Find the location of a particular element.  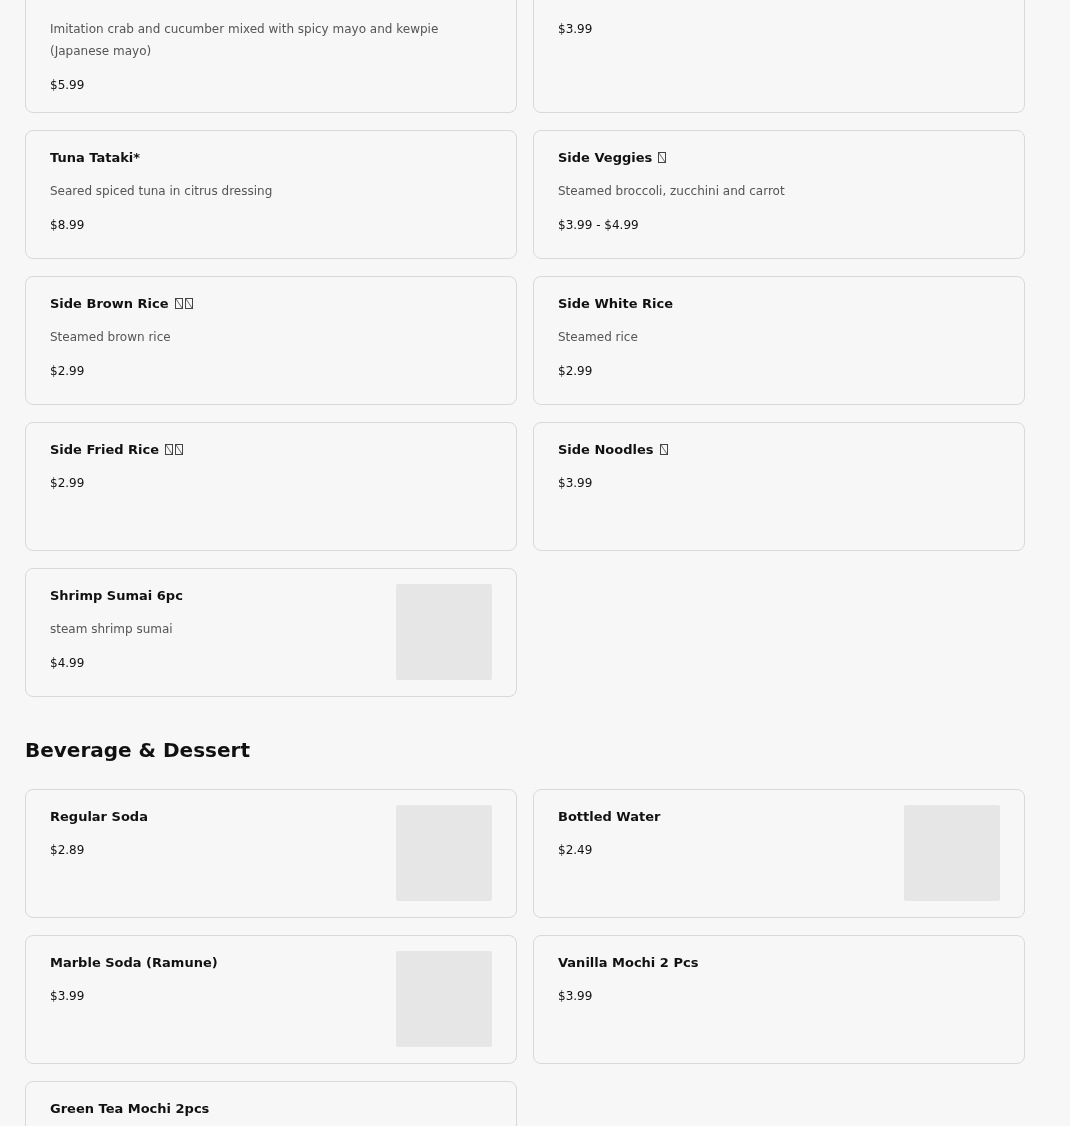

menu-item-card: Green Tea Mochi 2pcs is located at coordinates (271, 1103).